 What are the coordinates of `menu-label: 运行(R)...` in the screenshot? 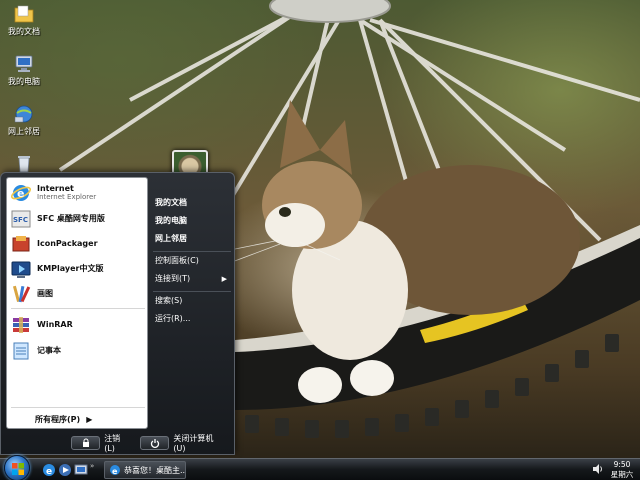 It's located at (173, 318).